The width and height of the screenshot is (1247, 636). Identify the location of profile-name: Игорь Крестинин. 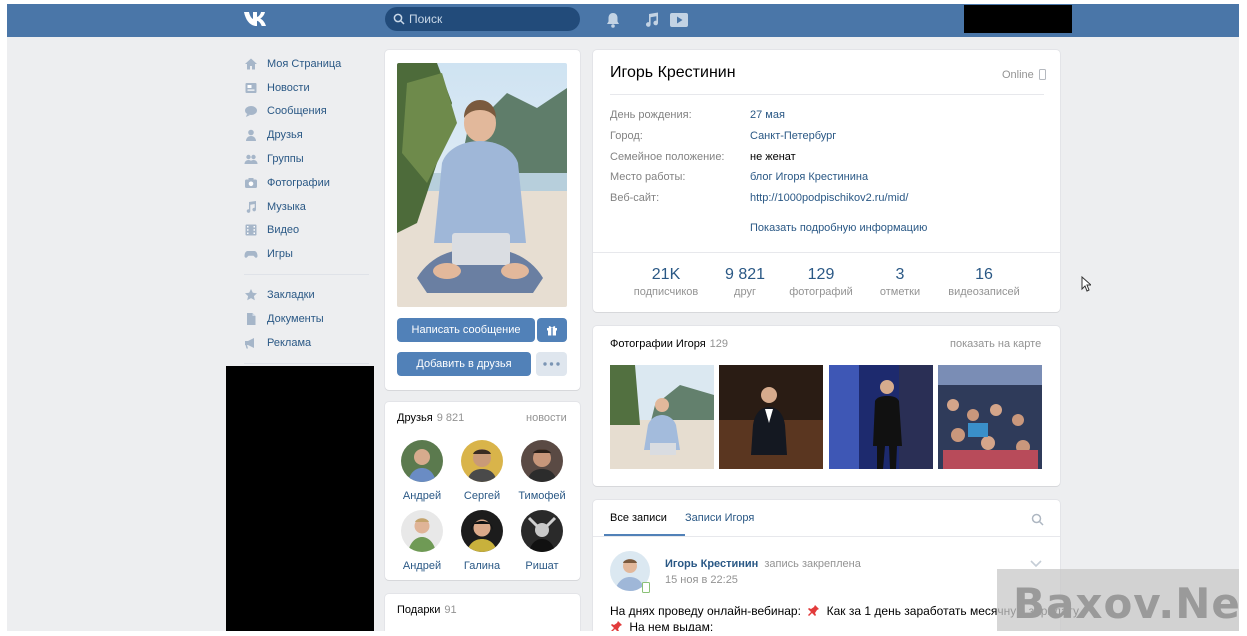
(673, 72).